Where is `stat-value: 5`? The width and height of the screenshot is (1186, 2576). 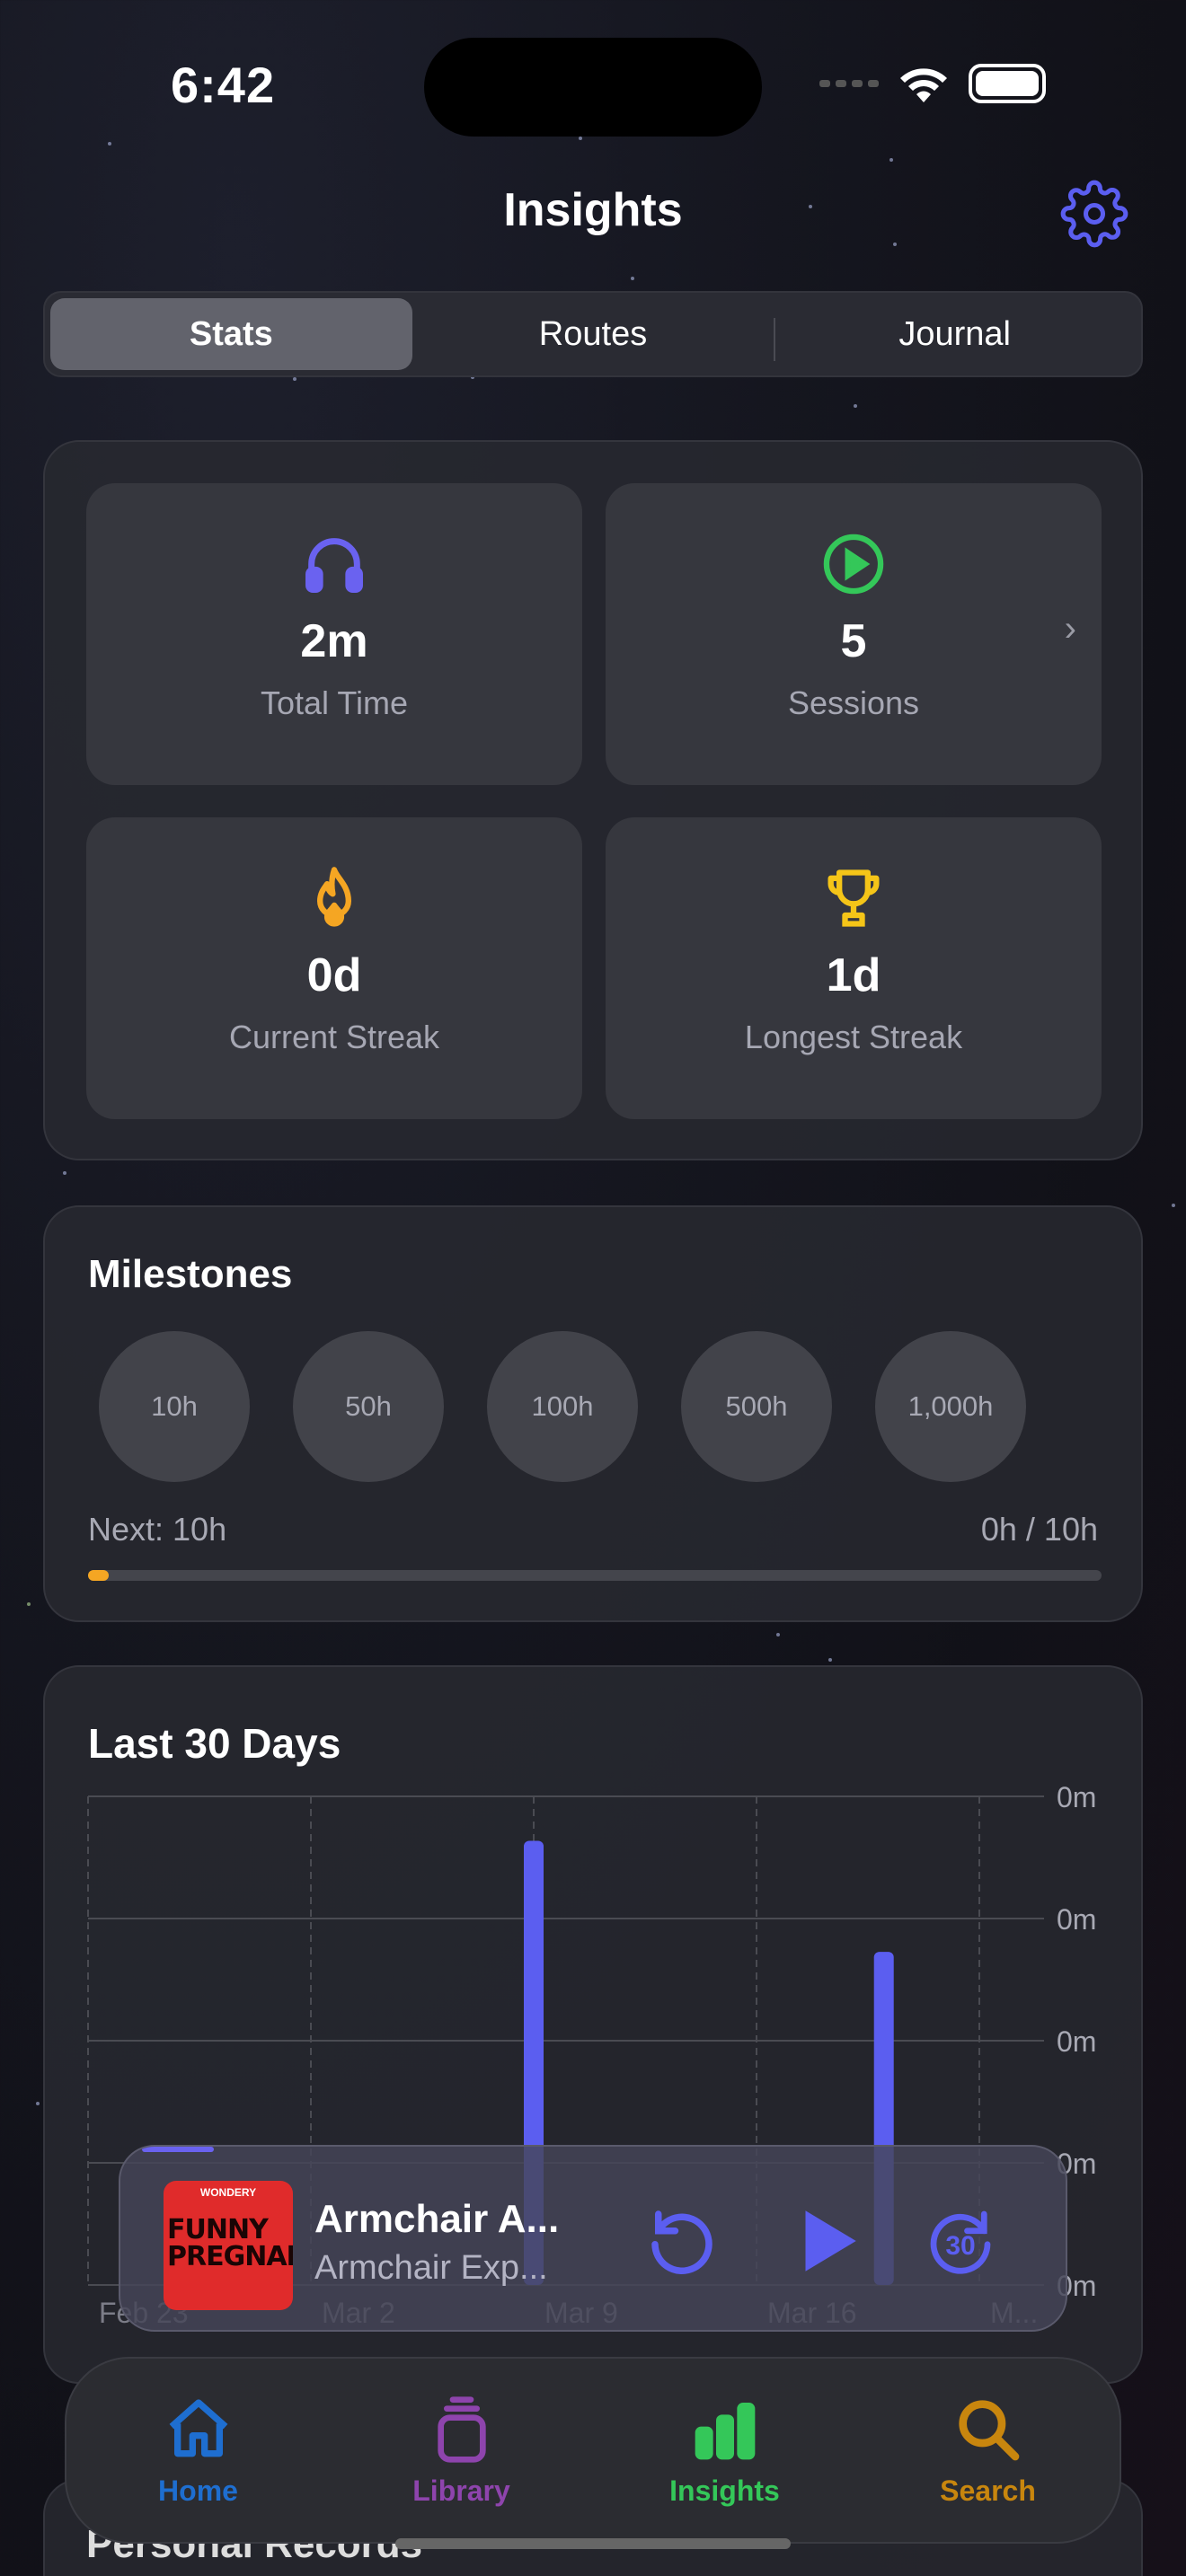
stat-value: 5 is located at coordinates (853, 641).